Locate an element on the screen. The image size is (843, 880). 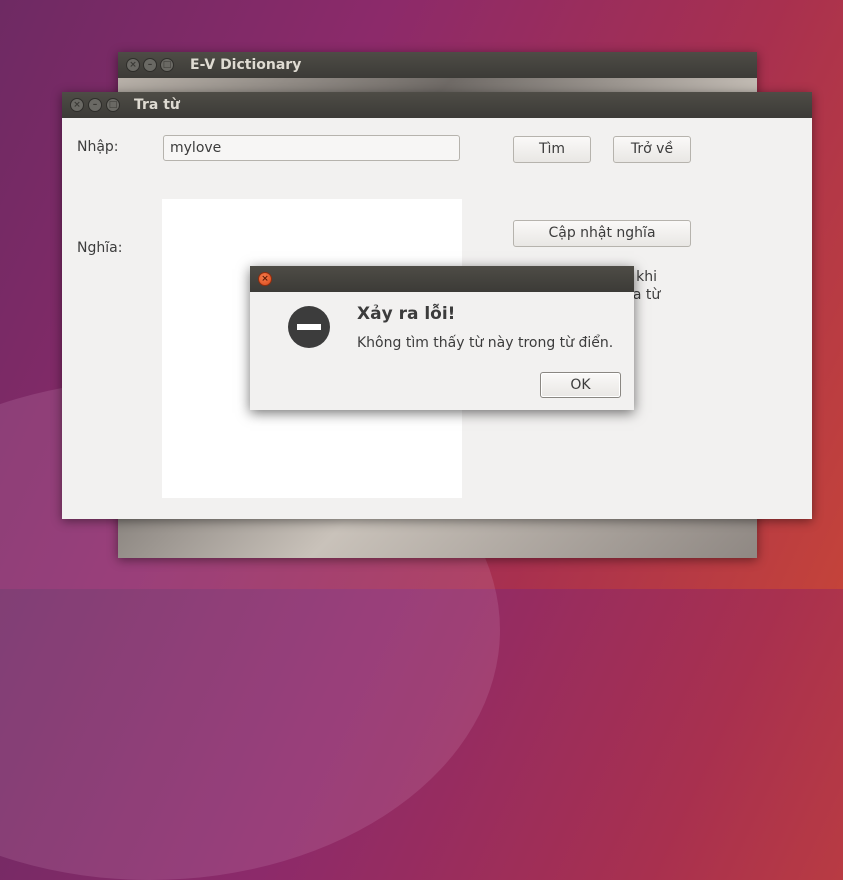
ok-button: OK is located at coordinates (580, 385).